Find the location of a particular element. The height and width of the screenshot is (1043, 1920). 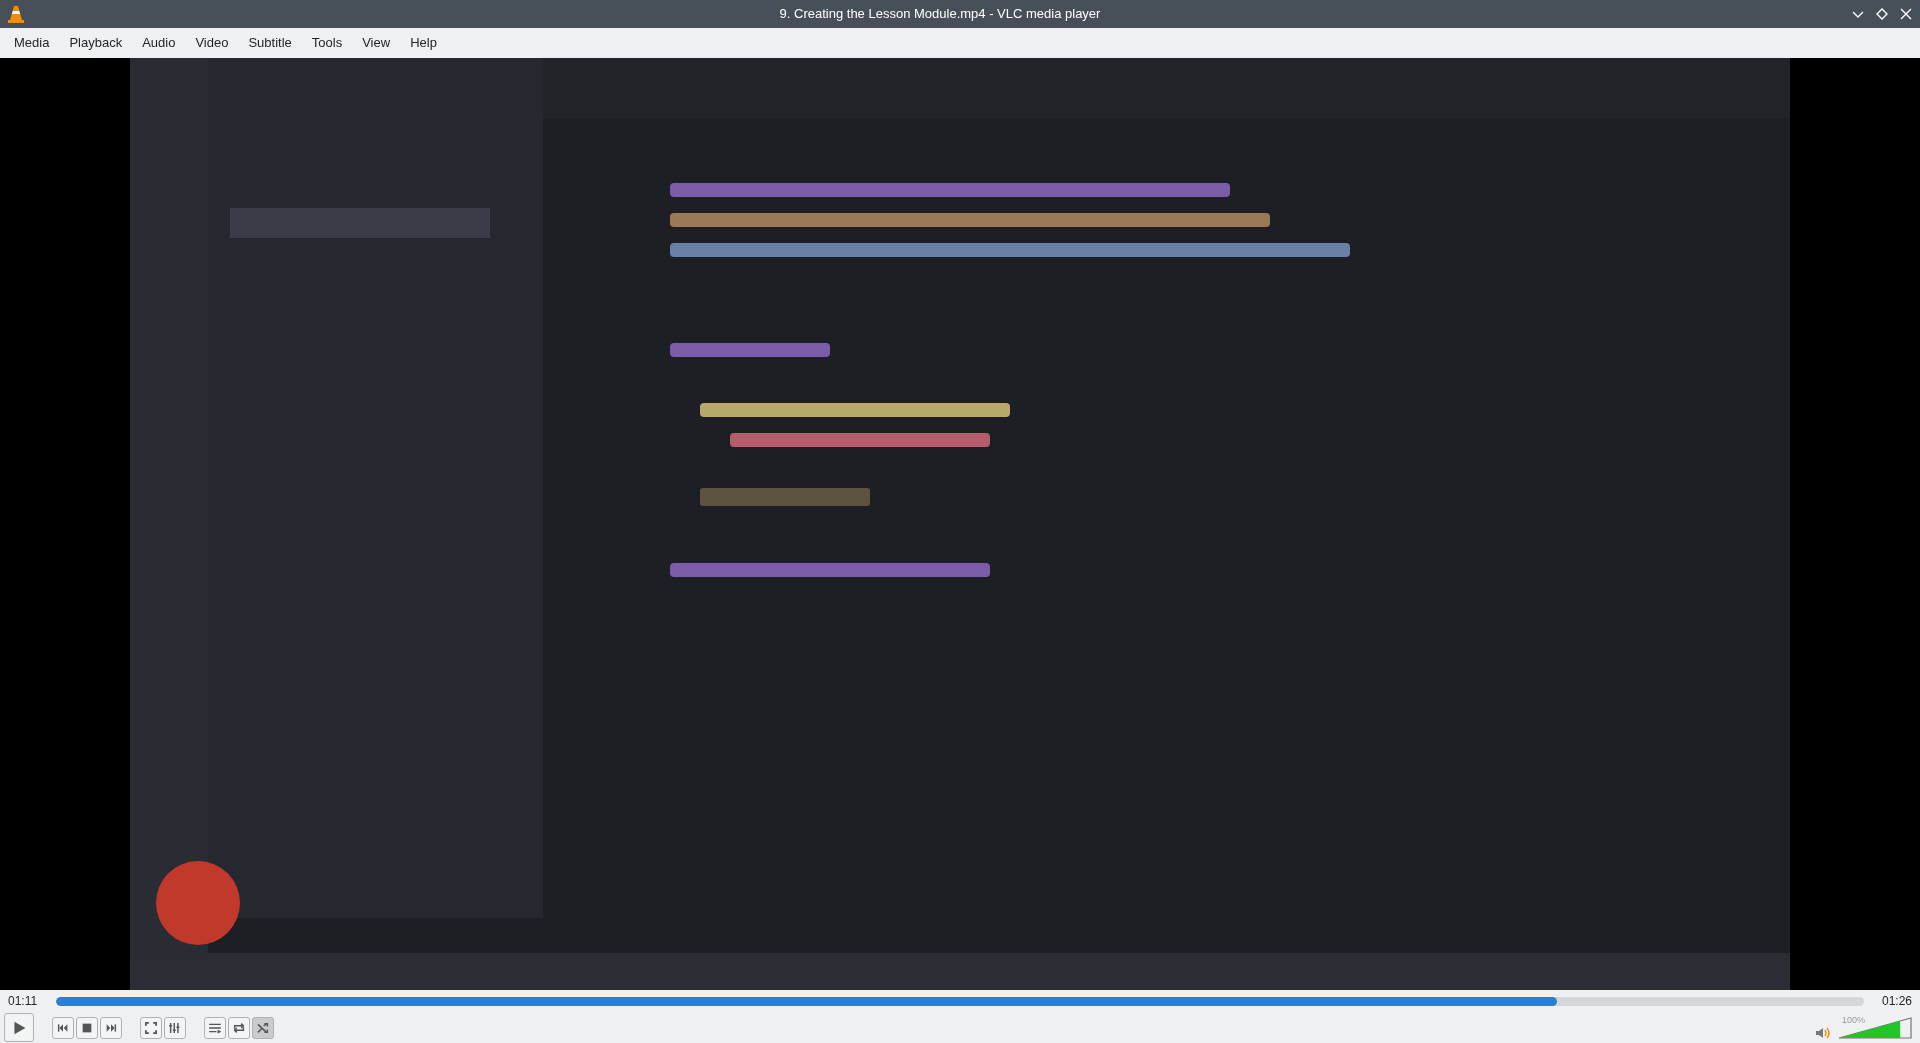

total-time: 01:26 is located at coordinates (1896, 1001).